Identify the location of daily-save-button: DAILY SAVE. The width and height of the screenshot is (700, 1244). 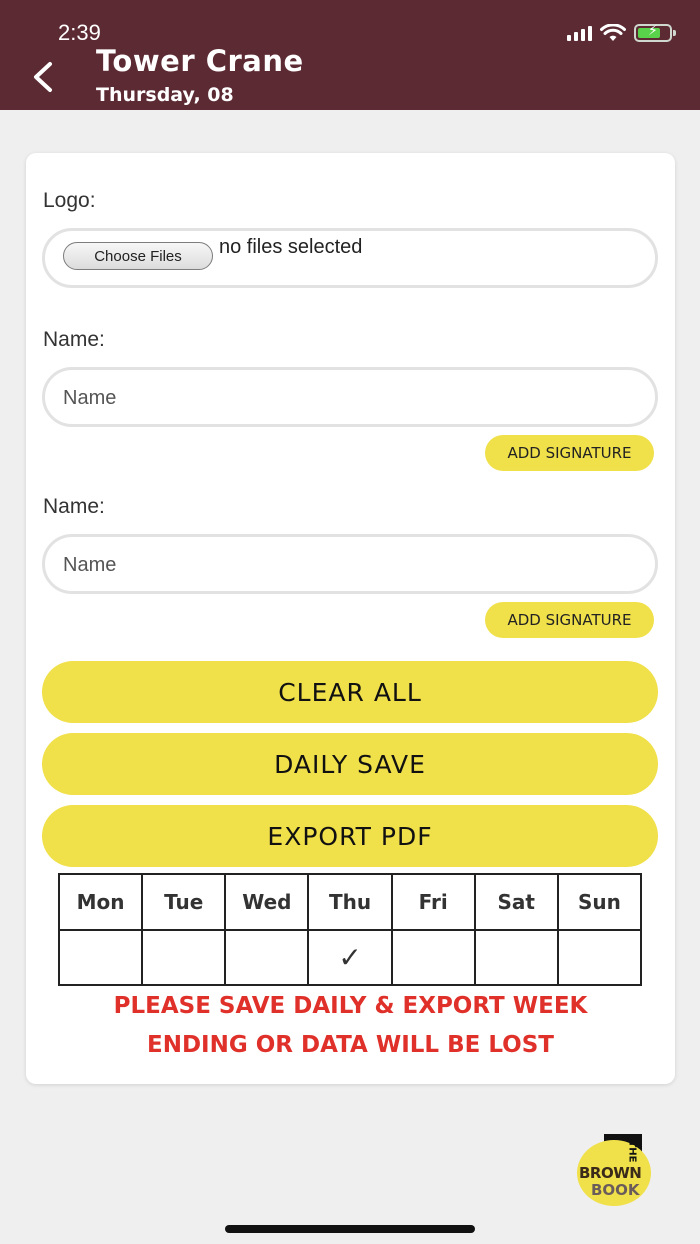
(350, 764).